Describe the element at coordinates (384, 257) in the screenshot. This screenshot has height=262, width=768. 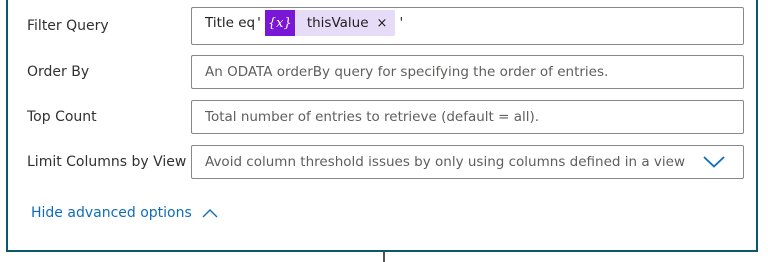
I see `flow-connector` at that location.